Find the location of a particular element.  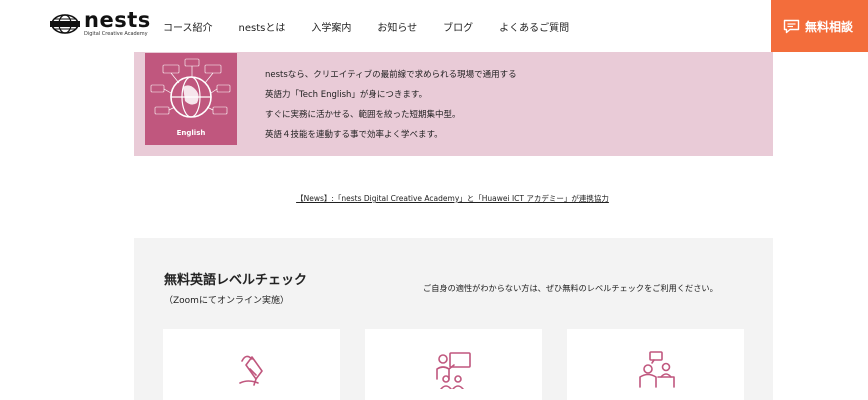

nav-faq: よくあるご質問 is located at coordinates (534, 26).